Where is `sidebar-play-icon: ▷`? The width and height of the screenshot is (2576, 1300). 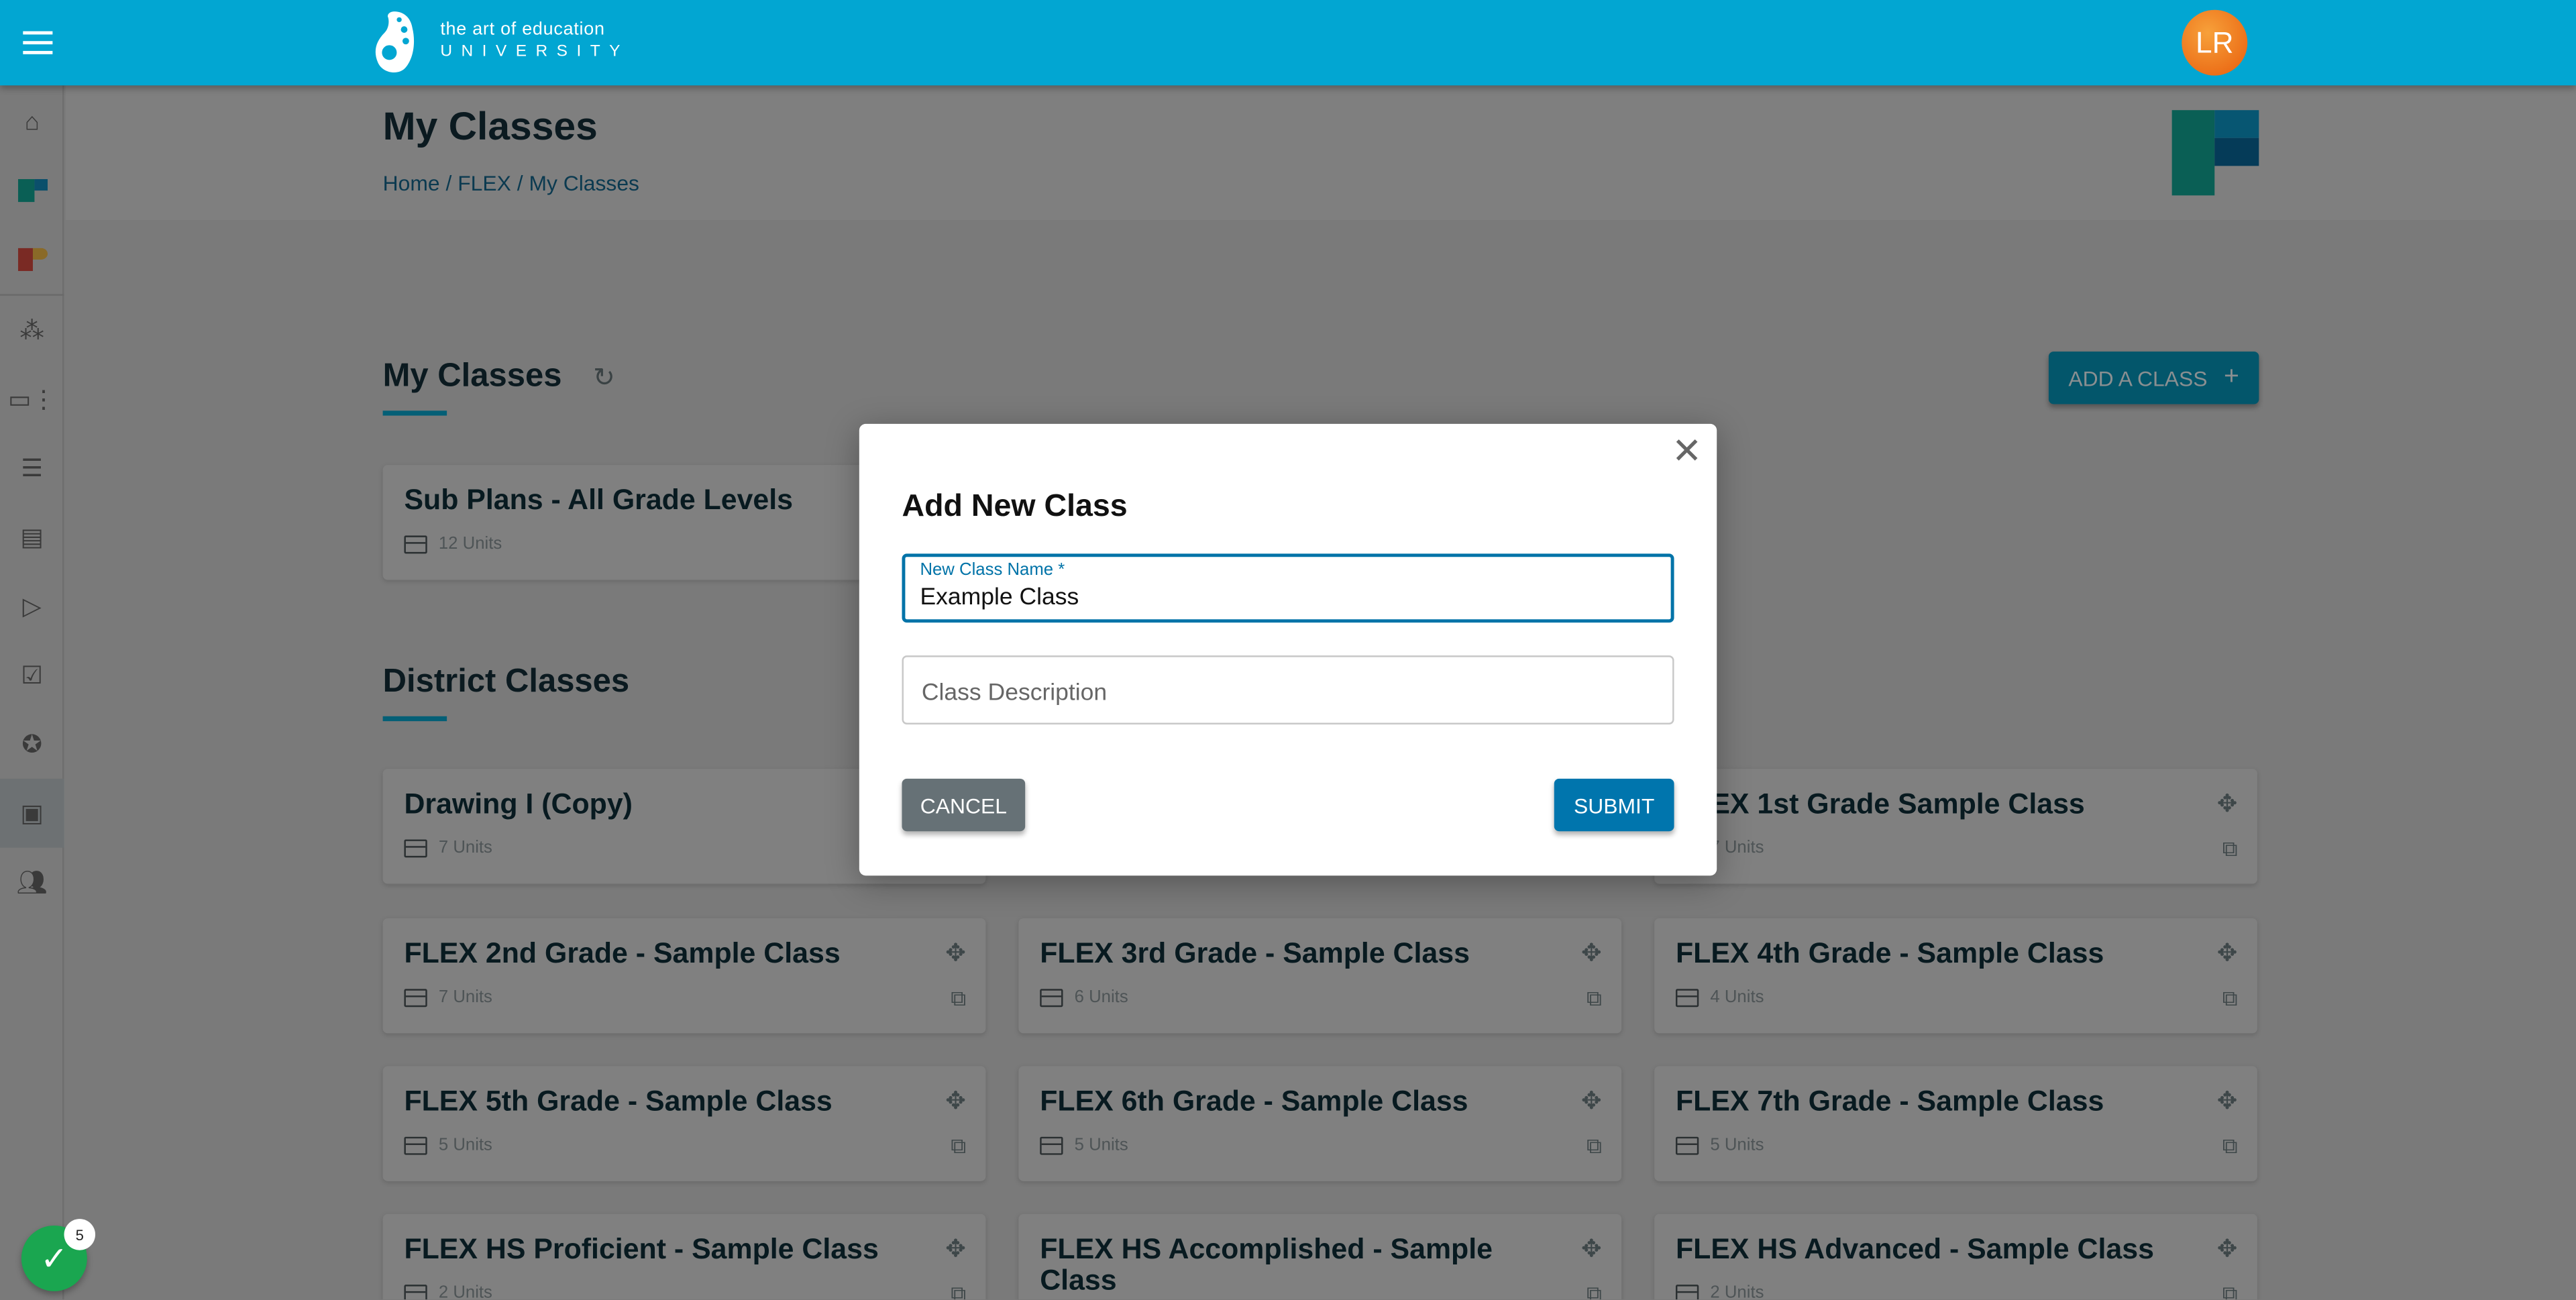
sidebar-play-icon: ▷ is located at coordinates (32, 607).